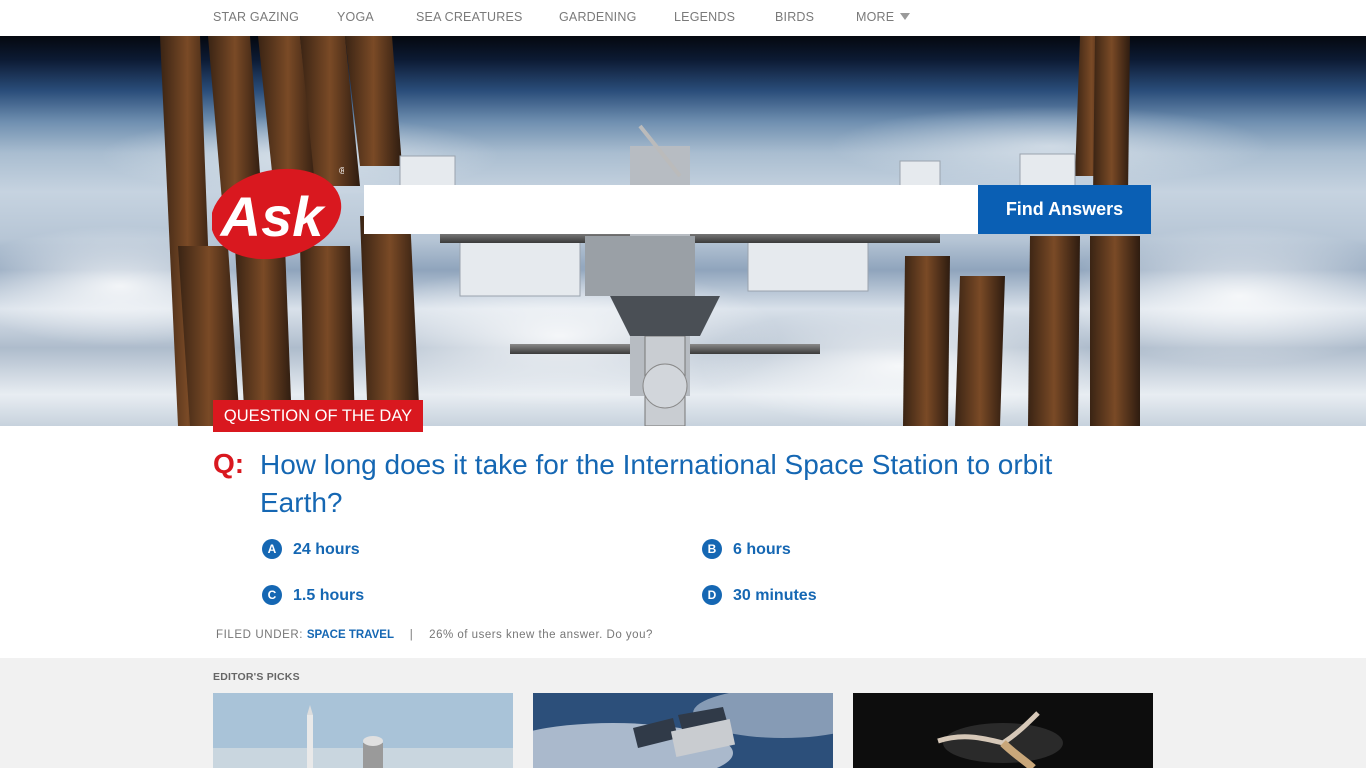  I want to click on logo-text: Ask, so click(273, 216).